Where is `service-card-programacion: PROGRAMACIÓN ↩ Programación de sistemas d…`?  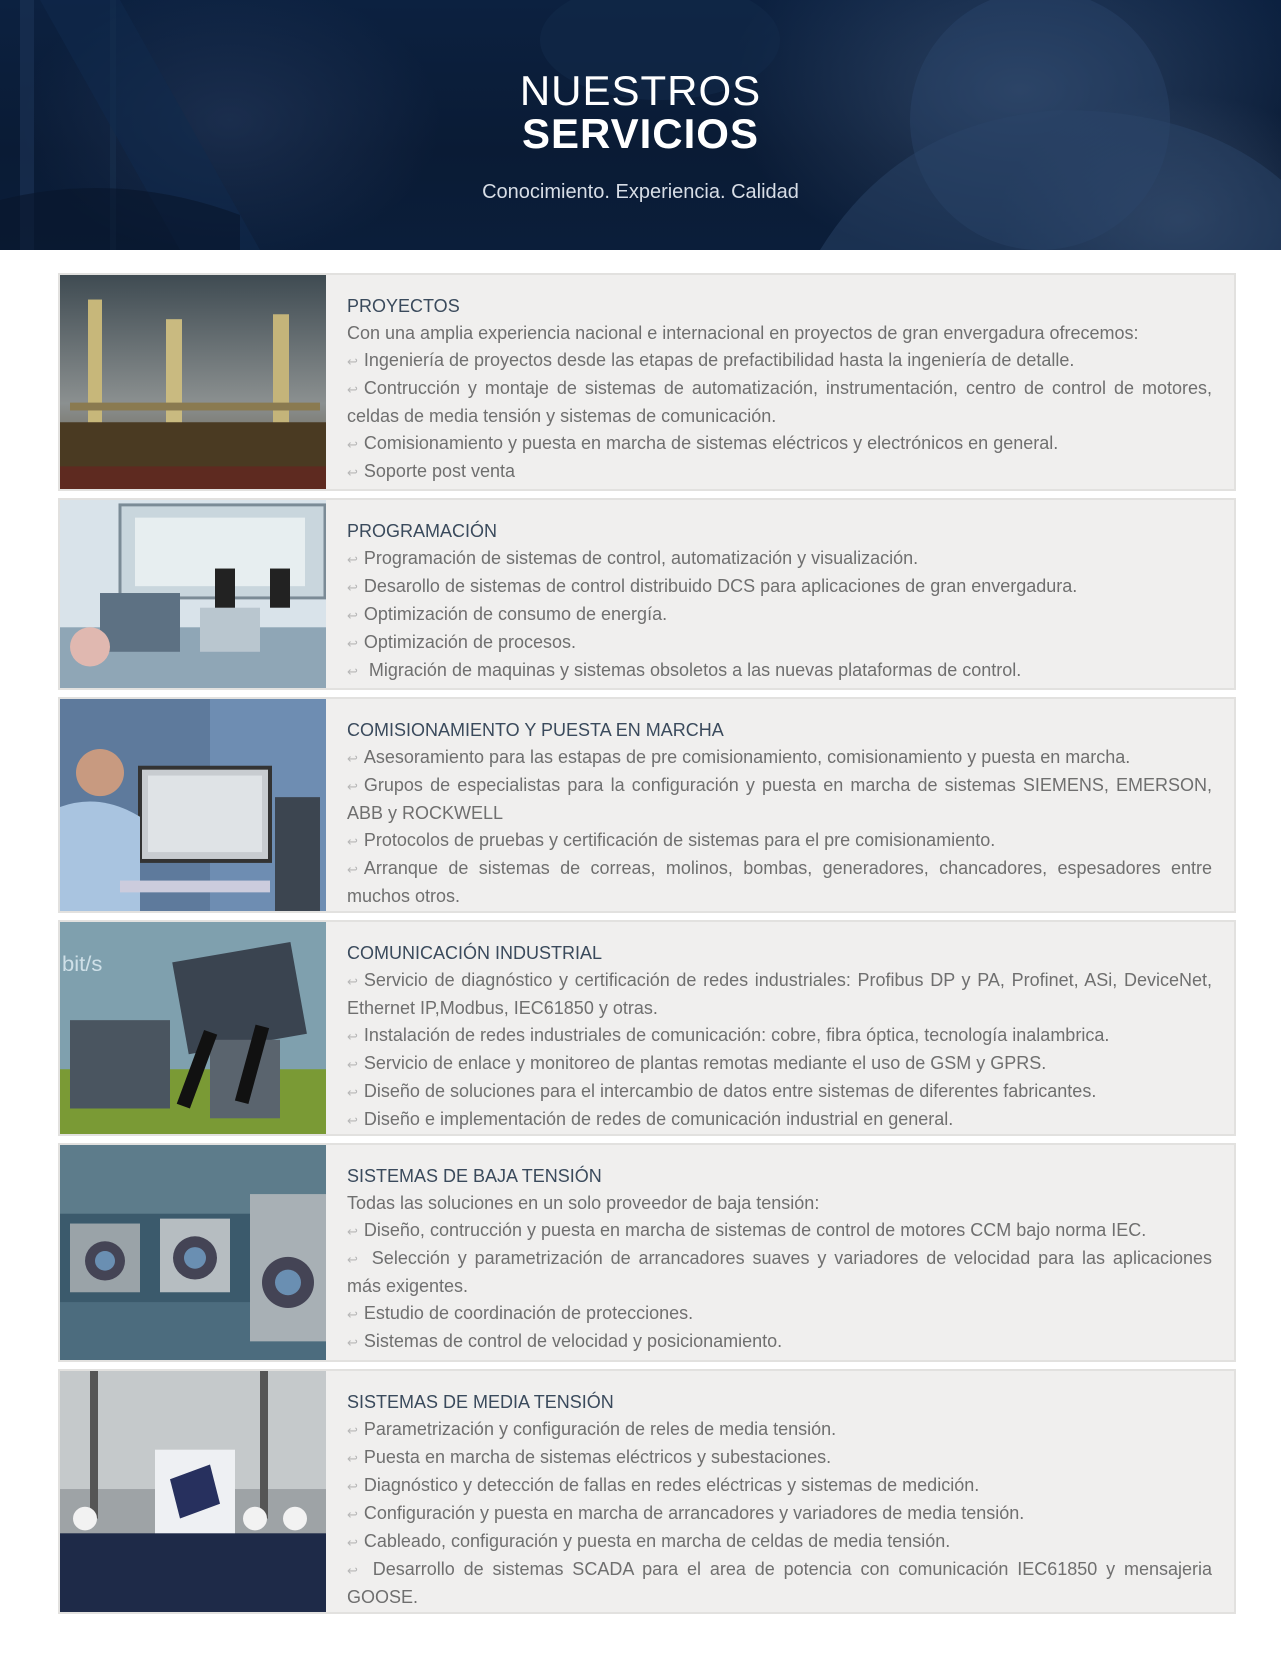
service-card-programacion: PROGRAMACIÓN ↩ Programación de sistemas d… is located at coordinates (647, 594).